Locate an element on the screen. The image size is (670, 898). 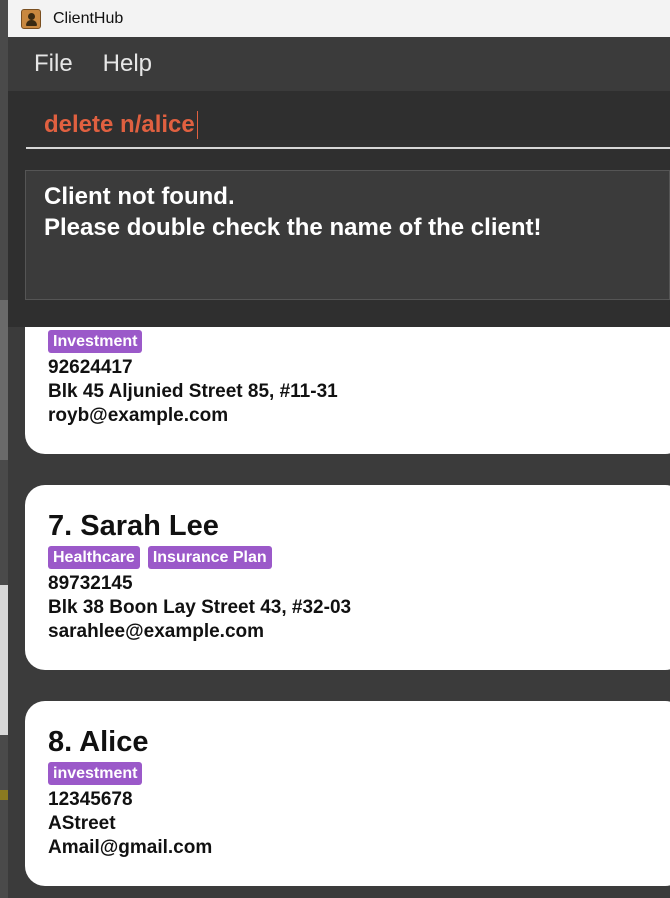
client-email: sarahlee@example.com is located at coordinates (156, 631).